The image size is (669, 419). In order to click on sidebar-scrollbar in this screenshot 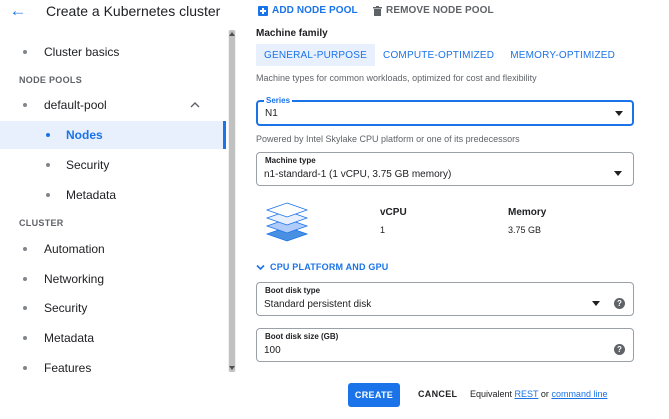, I will do `click(232, 201)`.